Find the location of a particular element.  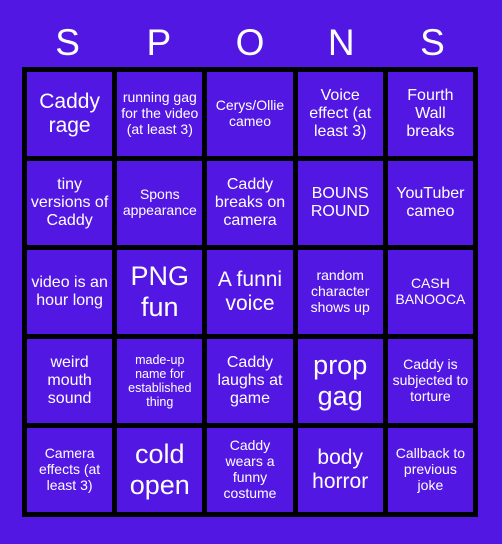

bingo-cell: Callback to previous joke is located at coordinates (430, 470).